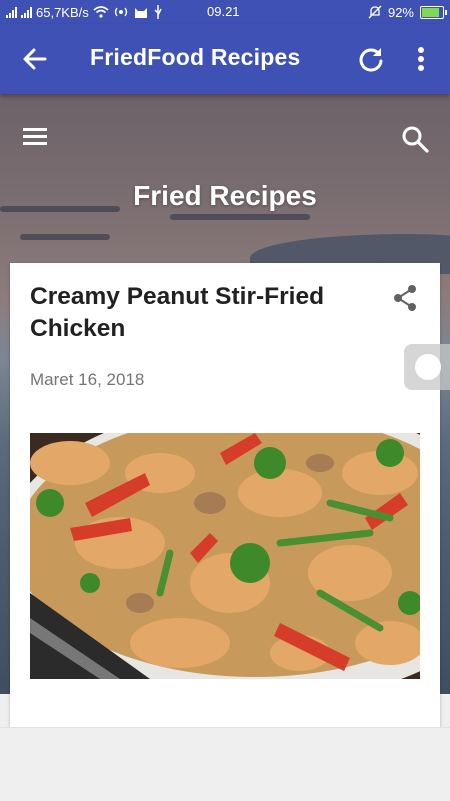  I want to click on signal-icon, so click(11, 12).